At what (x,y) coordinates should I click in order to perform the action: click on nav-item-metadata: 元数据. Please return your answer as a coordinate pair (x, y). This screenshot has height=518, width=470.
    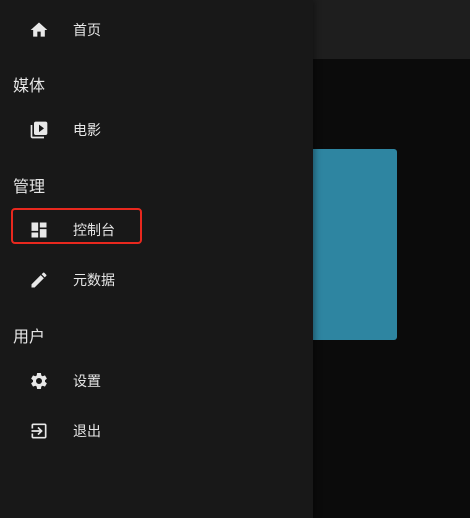
    Looking at the image, I should click on (156, 280).